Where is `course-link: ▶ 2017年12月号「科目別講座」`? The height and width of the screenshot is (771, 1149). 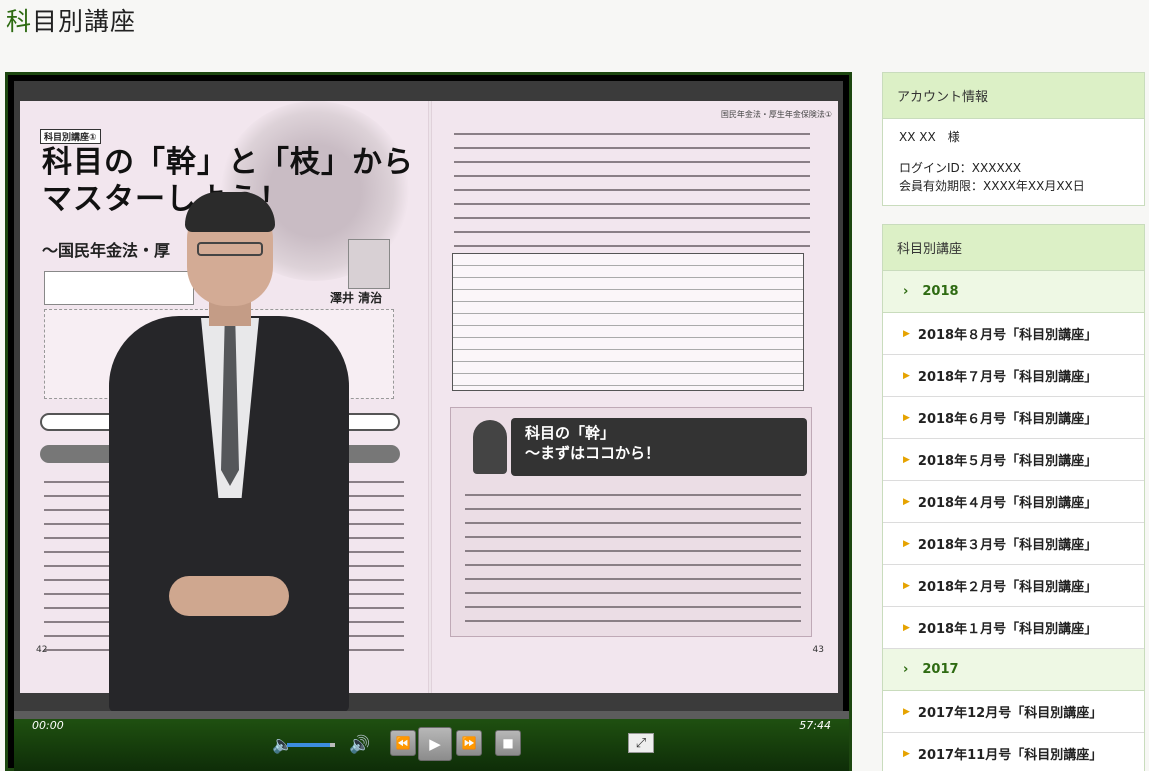 course-link: ▶ 2017年12月号「科目別講座」 is located at coordinates (1013, 712).